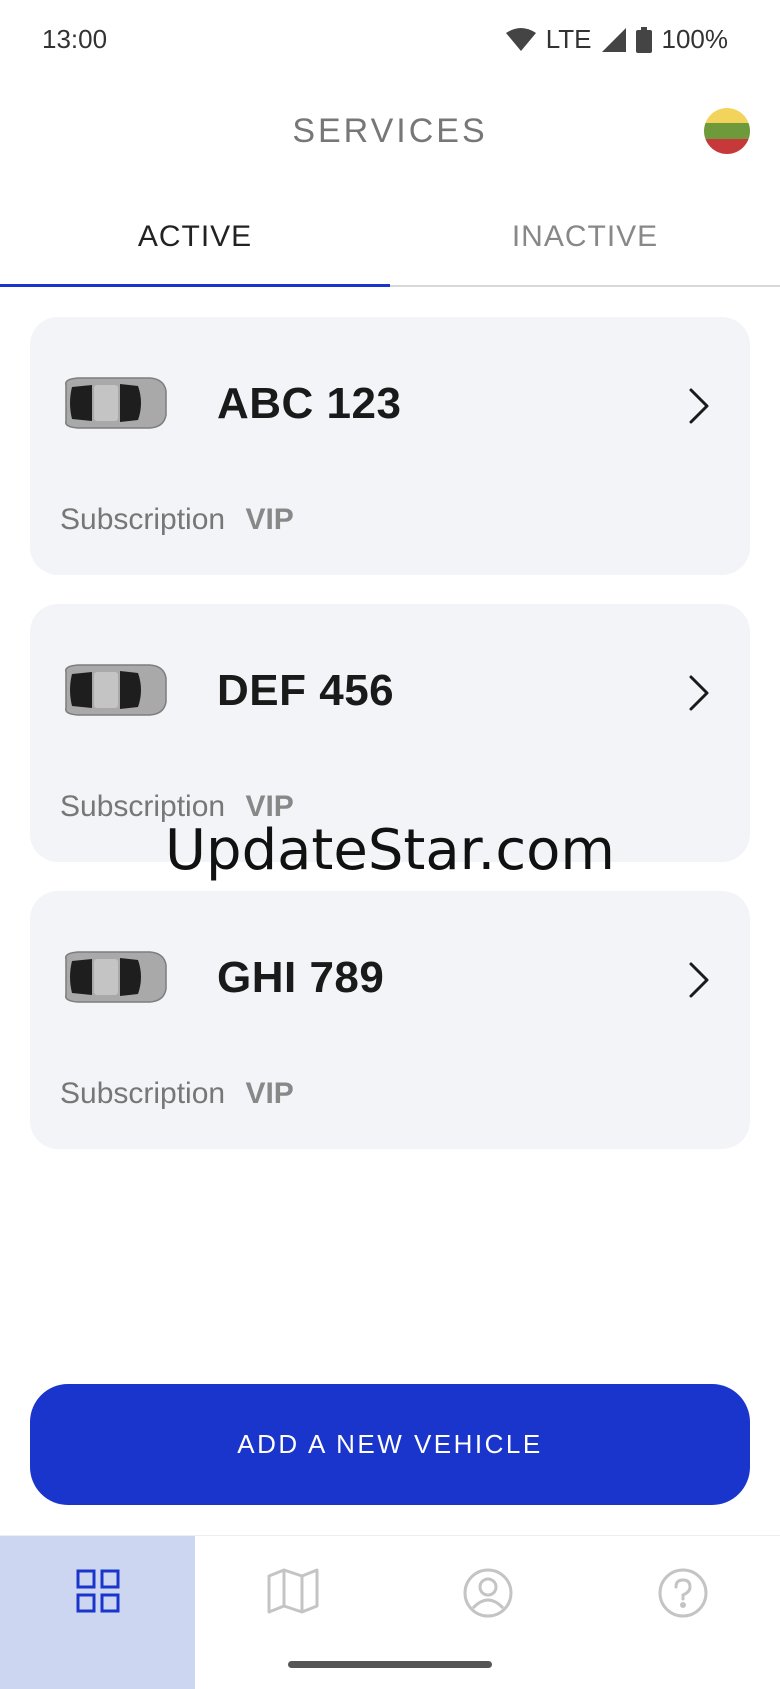 Image resolution: width=780 pixels, height=1689 pixels. What do you see at coordinates (390, 446) in the screenshot?
I see `vehicle-card: ABC 123 Subscription VIP` at bounding box center [390, 446].